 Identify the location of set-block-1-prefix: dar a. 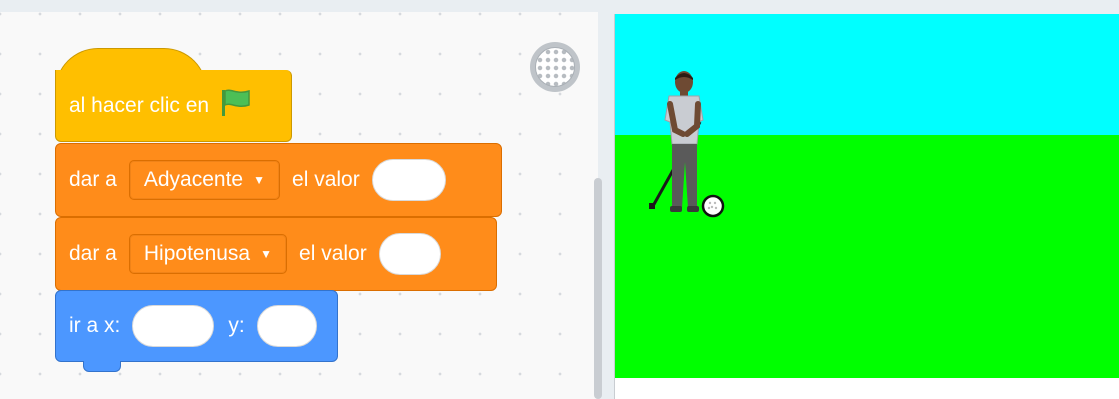
(93, 179).